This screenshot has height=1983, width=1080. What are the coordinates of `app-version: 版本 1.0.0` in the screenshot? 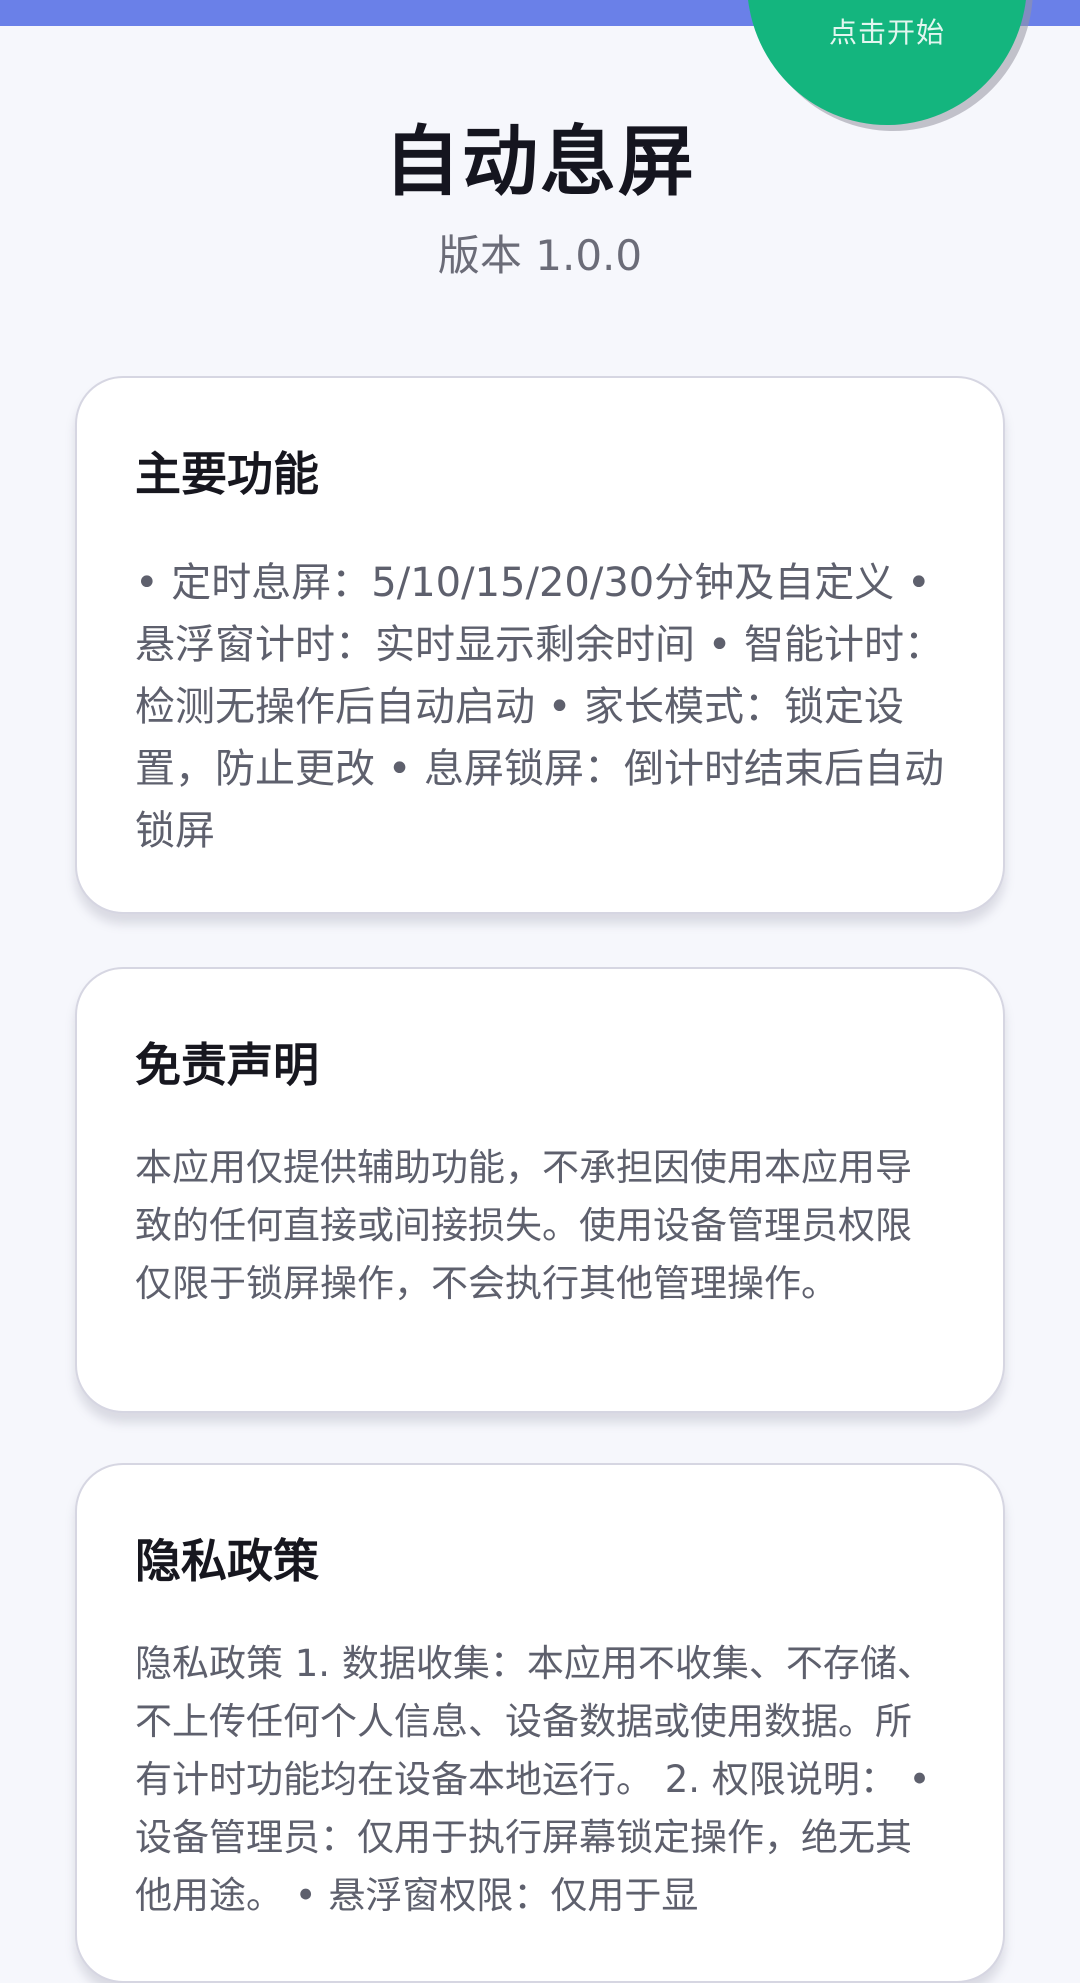 It's located at (540, 255).